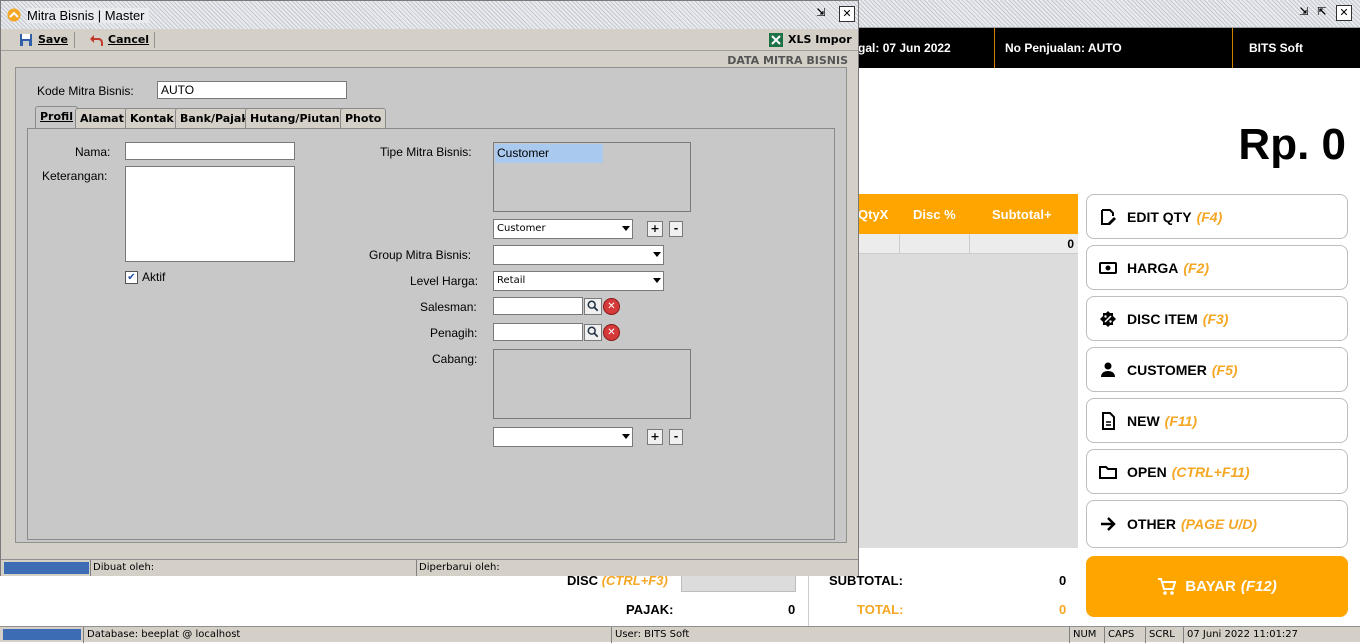 Image resolution: width=1360 pixels, height=643 pixels. I want to click on person-icon, so click(1108, 369).